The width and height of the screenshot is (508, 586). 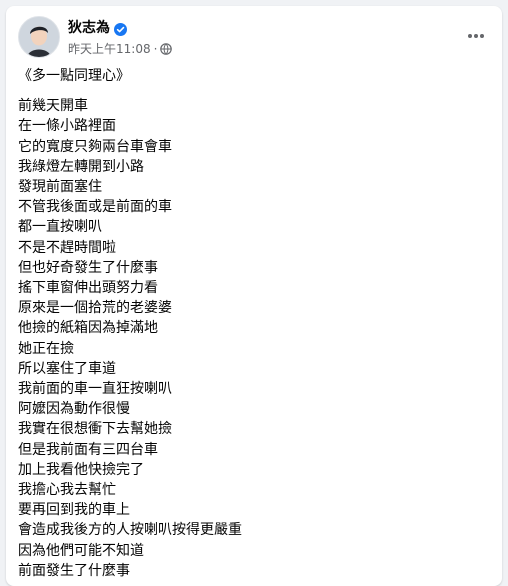 What do you see at coordinates (109, 48) in the screenshot?
I see `post-timestamp: 昨天上午11:08` at bounding box center [109, 48].